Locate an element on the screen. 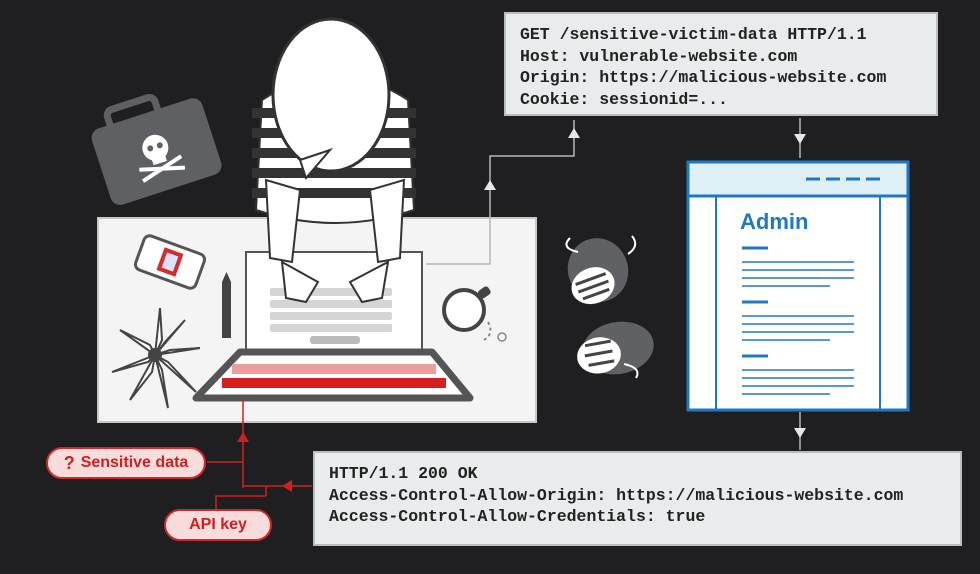 This screenshot has height=574, width=980. response-arrow-icon is located at coordinates (287, 486).